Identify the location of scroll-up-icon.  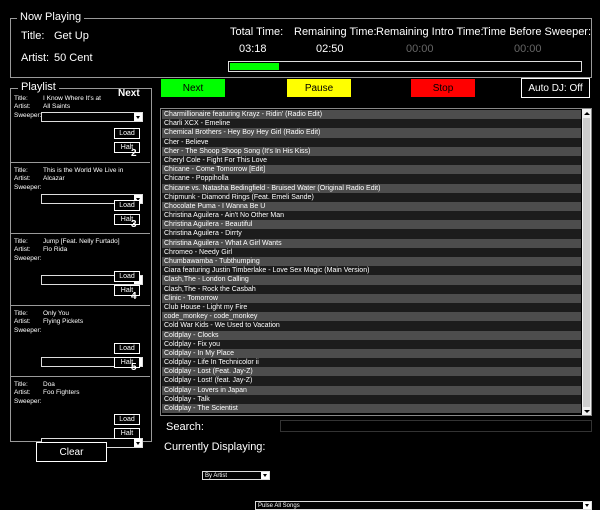
(586, 113).